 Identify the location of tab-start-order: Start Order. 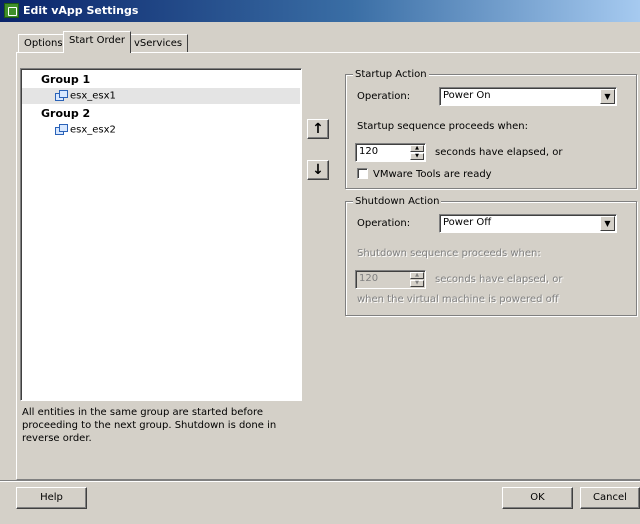
(97, 42).